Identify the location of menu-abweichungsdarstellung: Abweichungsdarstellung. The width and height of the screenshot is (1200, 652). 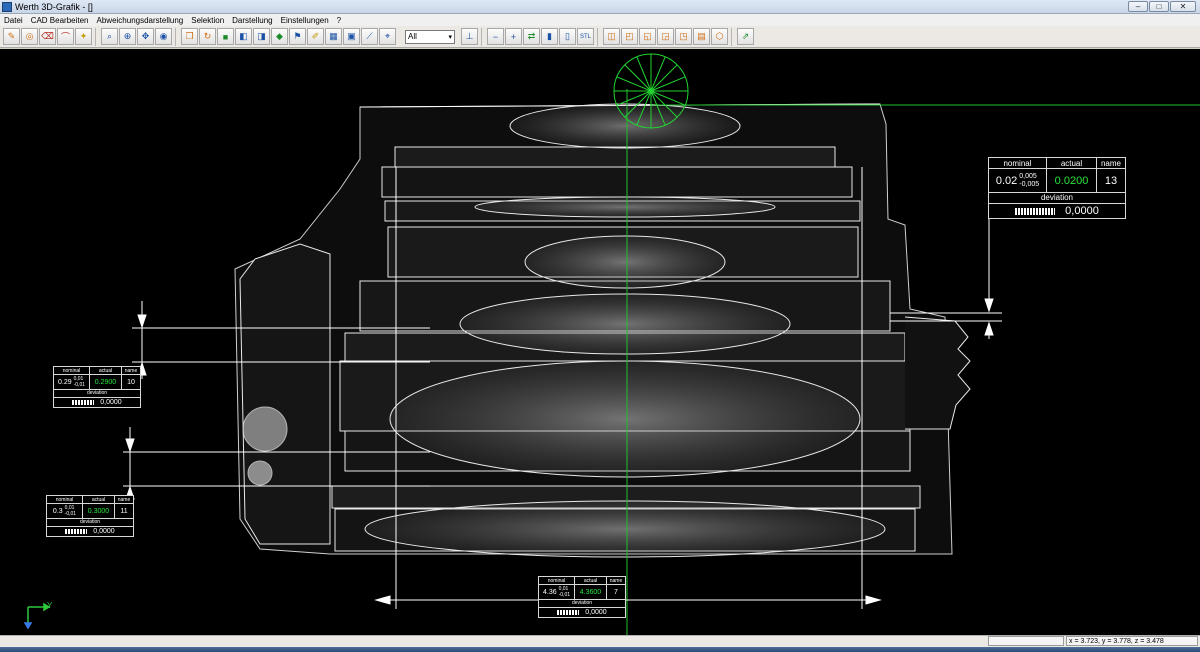
(140, 20).